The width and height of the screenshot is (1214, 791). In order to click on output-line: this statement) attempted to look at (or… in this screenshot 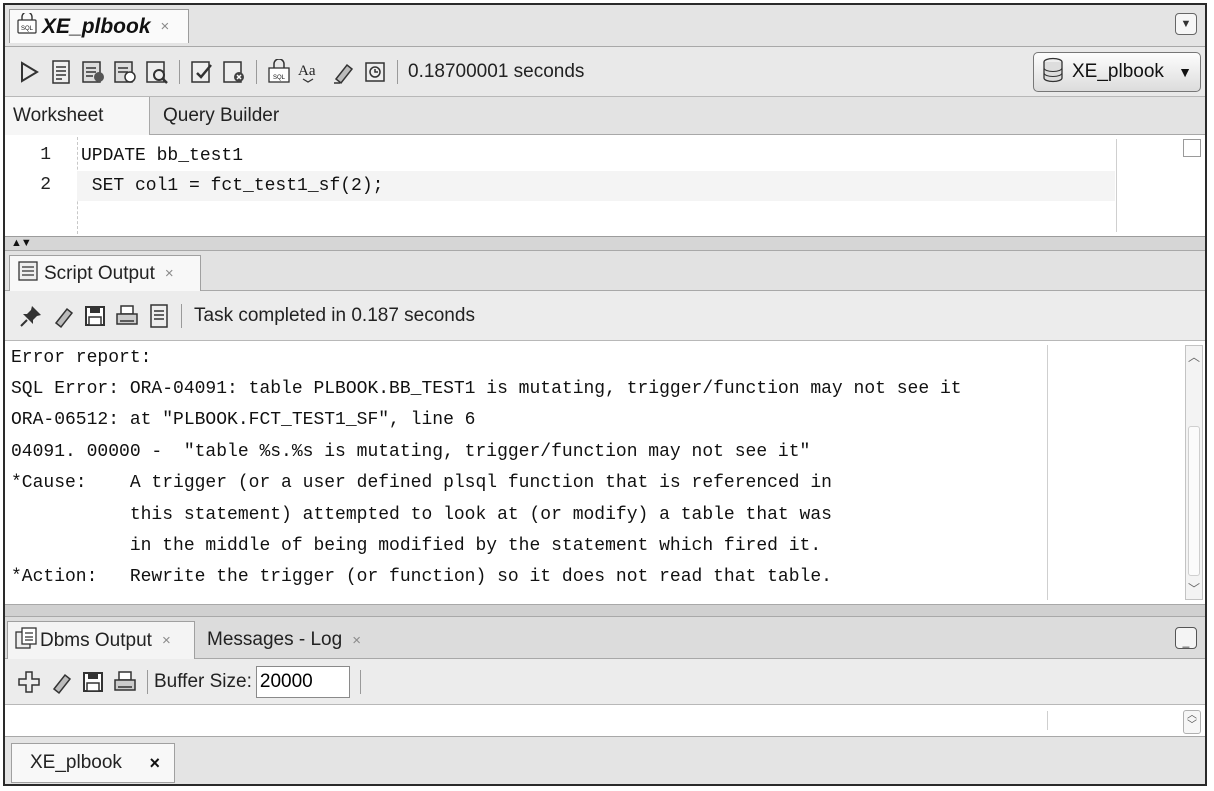, I will do `click(421, 515)`.